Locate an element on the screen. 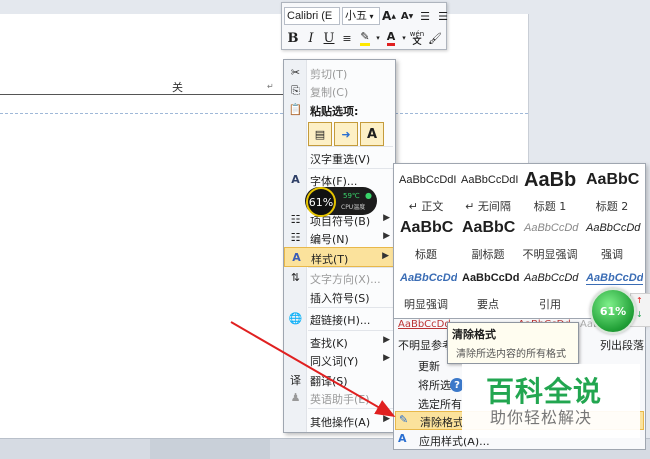 The width and height of the screenshot is (650, 459). annotation-arrow is located at coordinates (313, 369).